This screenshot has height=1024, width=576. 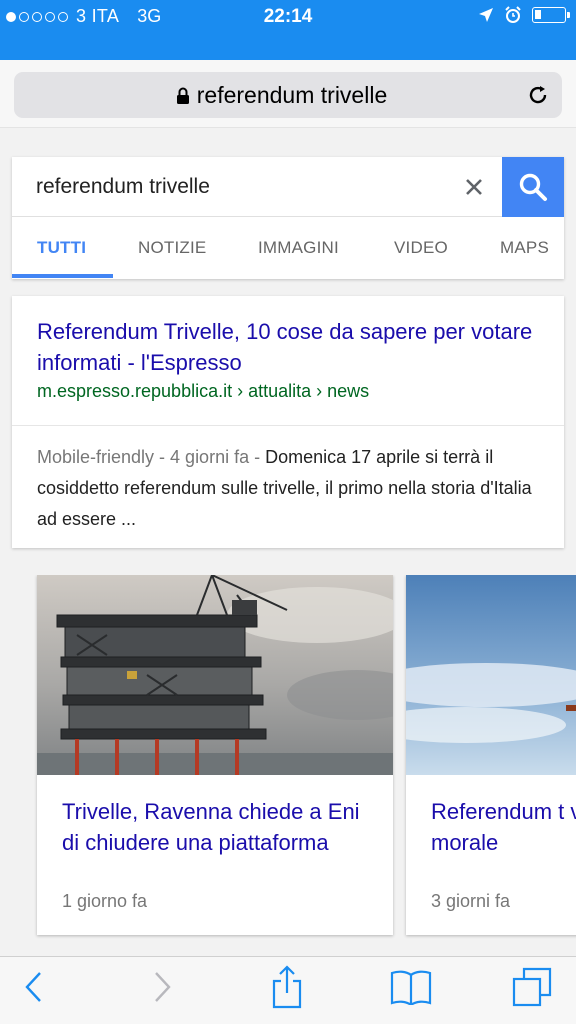 What do you see at coordinates (421, 248) in the screenshot?
I see `tab-video: VIDEO` at bounding box center [421, 248].